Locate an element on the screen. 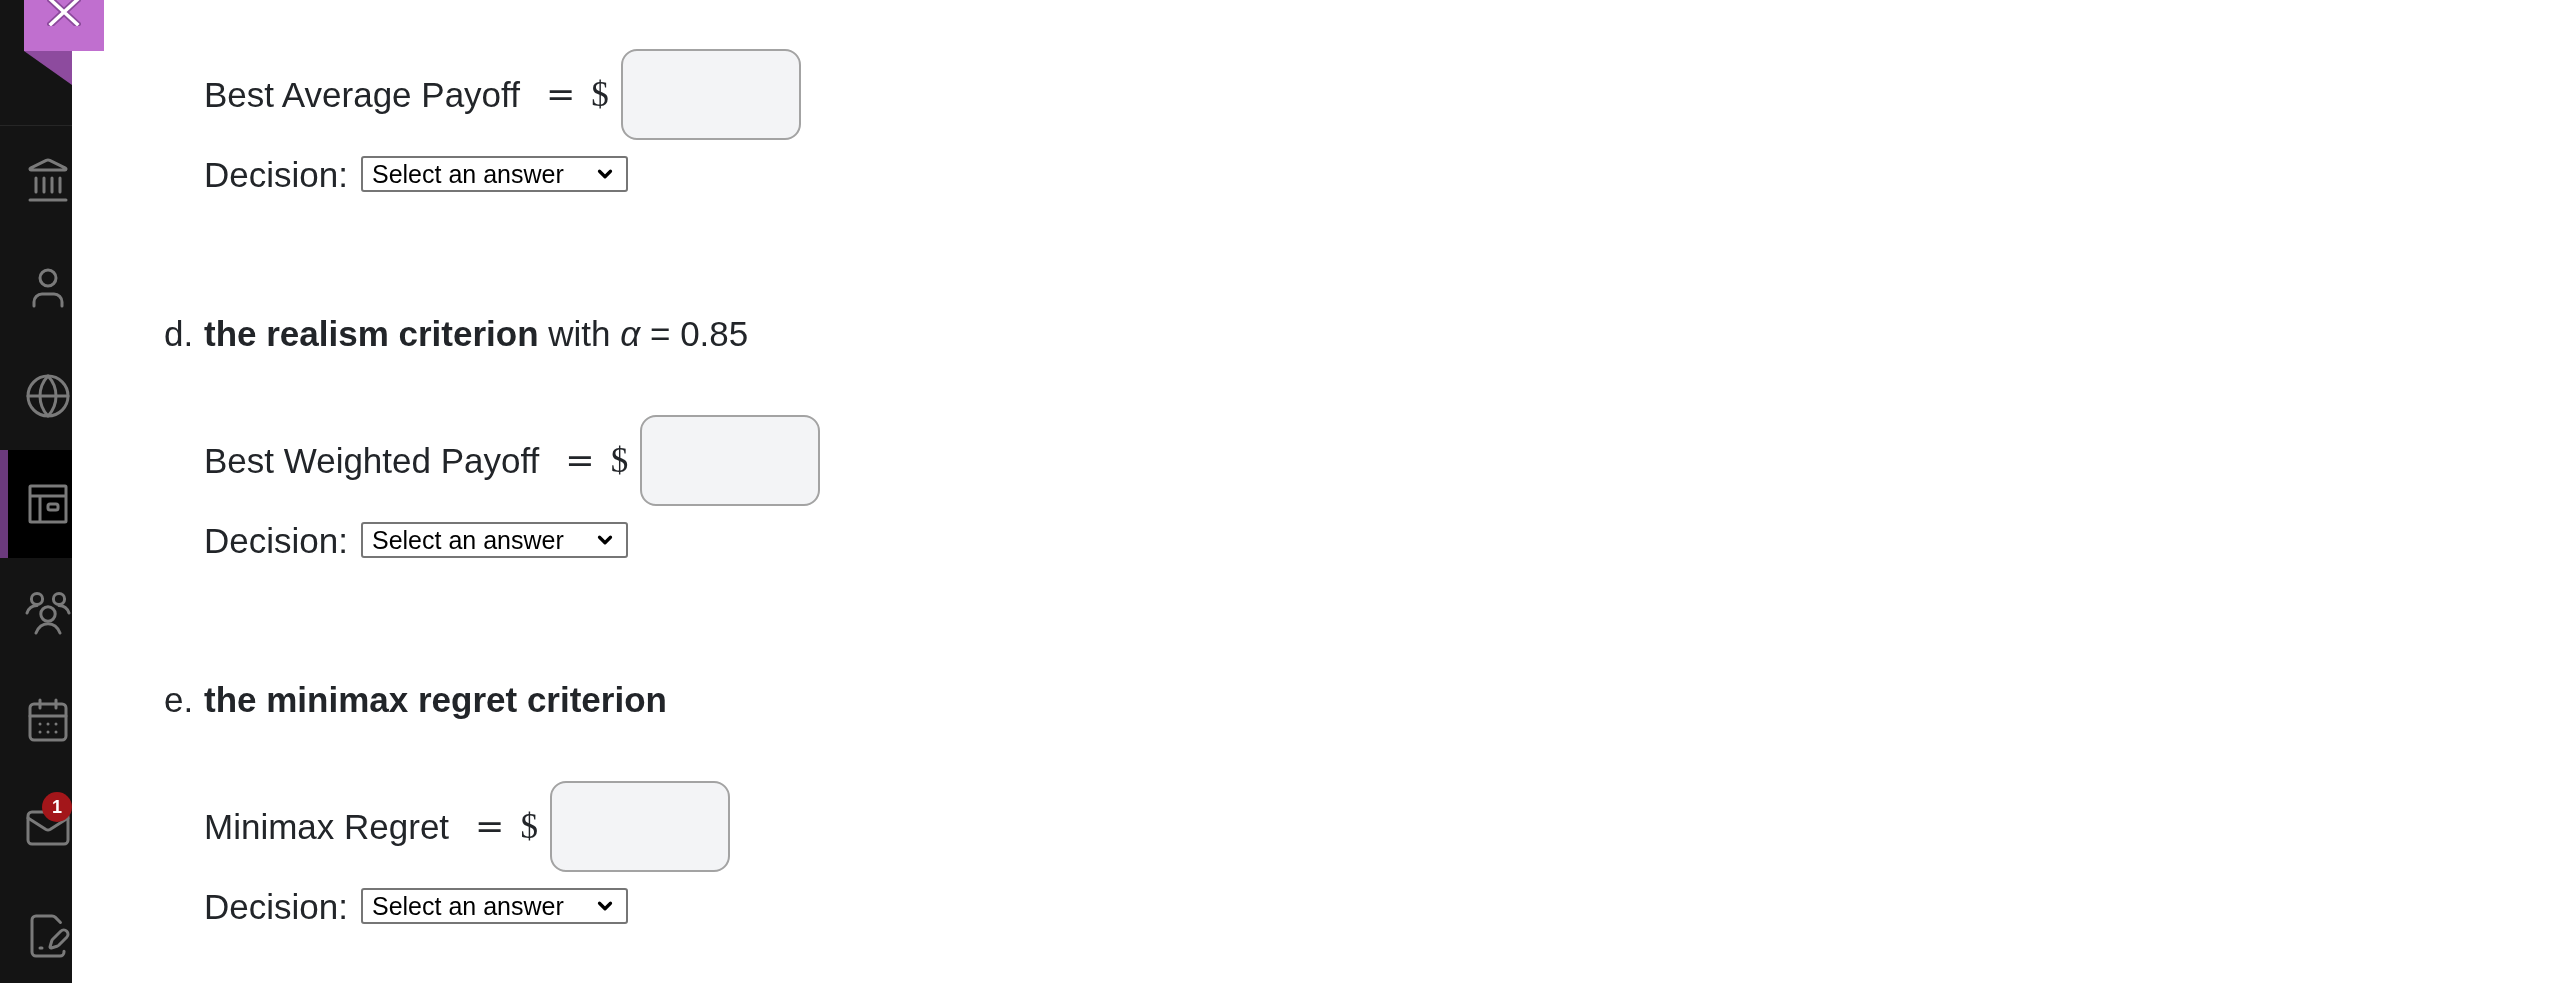  close-icon is located at coordinates (64, 13).